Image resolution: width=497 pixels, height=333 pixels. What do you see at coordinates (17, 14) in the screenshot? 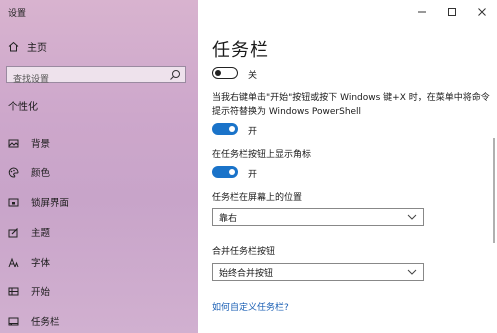
I see `window-title: 设置` at bounding box center [17, 14].